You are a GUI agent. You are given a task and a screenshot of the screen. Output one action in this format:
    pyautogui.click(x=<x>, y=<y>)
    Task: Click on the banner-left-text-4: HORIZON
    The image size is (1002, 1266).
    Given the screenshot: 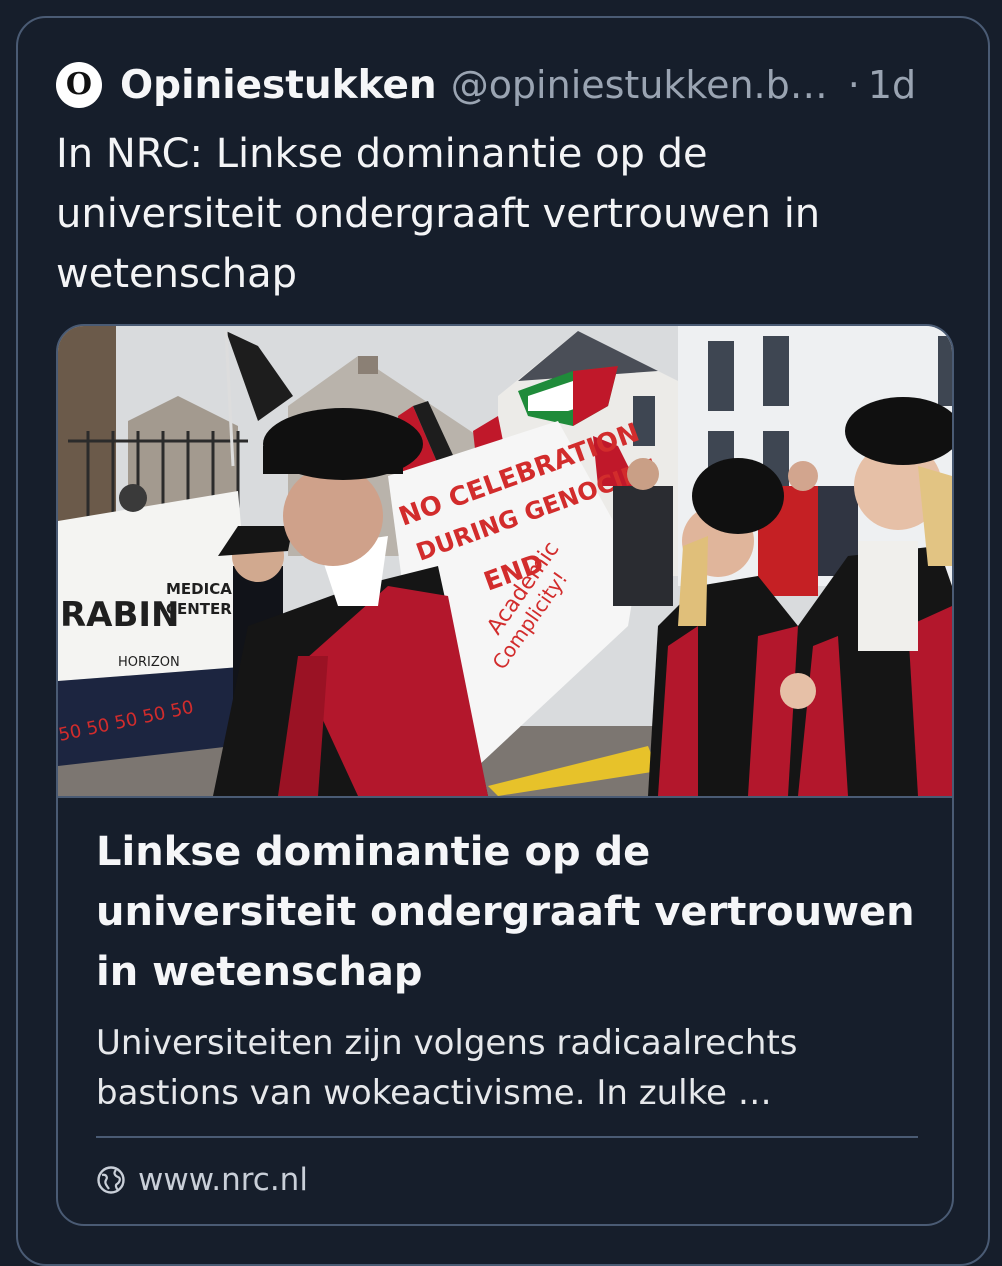 What is the action you would take?
    pyautogui.click(x=149, y=662)
    